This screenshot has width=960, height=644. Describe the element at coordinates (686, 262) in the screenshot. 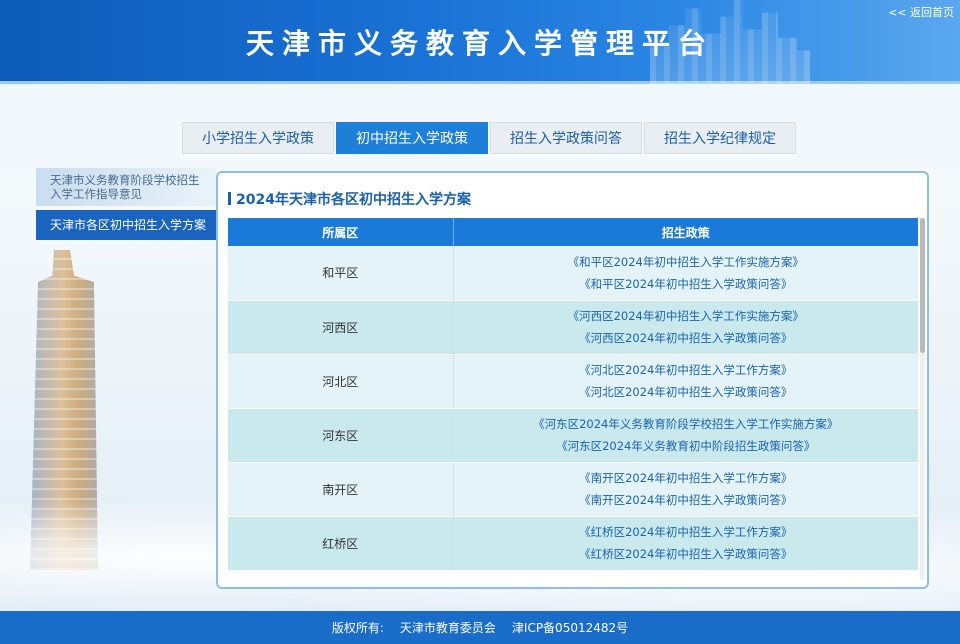

I see `policy-link: 《和平区2024年初中招生入学工作实施方案》` at that location.